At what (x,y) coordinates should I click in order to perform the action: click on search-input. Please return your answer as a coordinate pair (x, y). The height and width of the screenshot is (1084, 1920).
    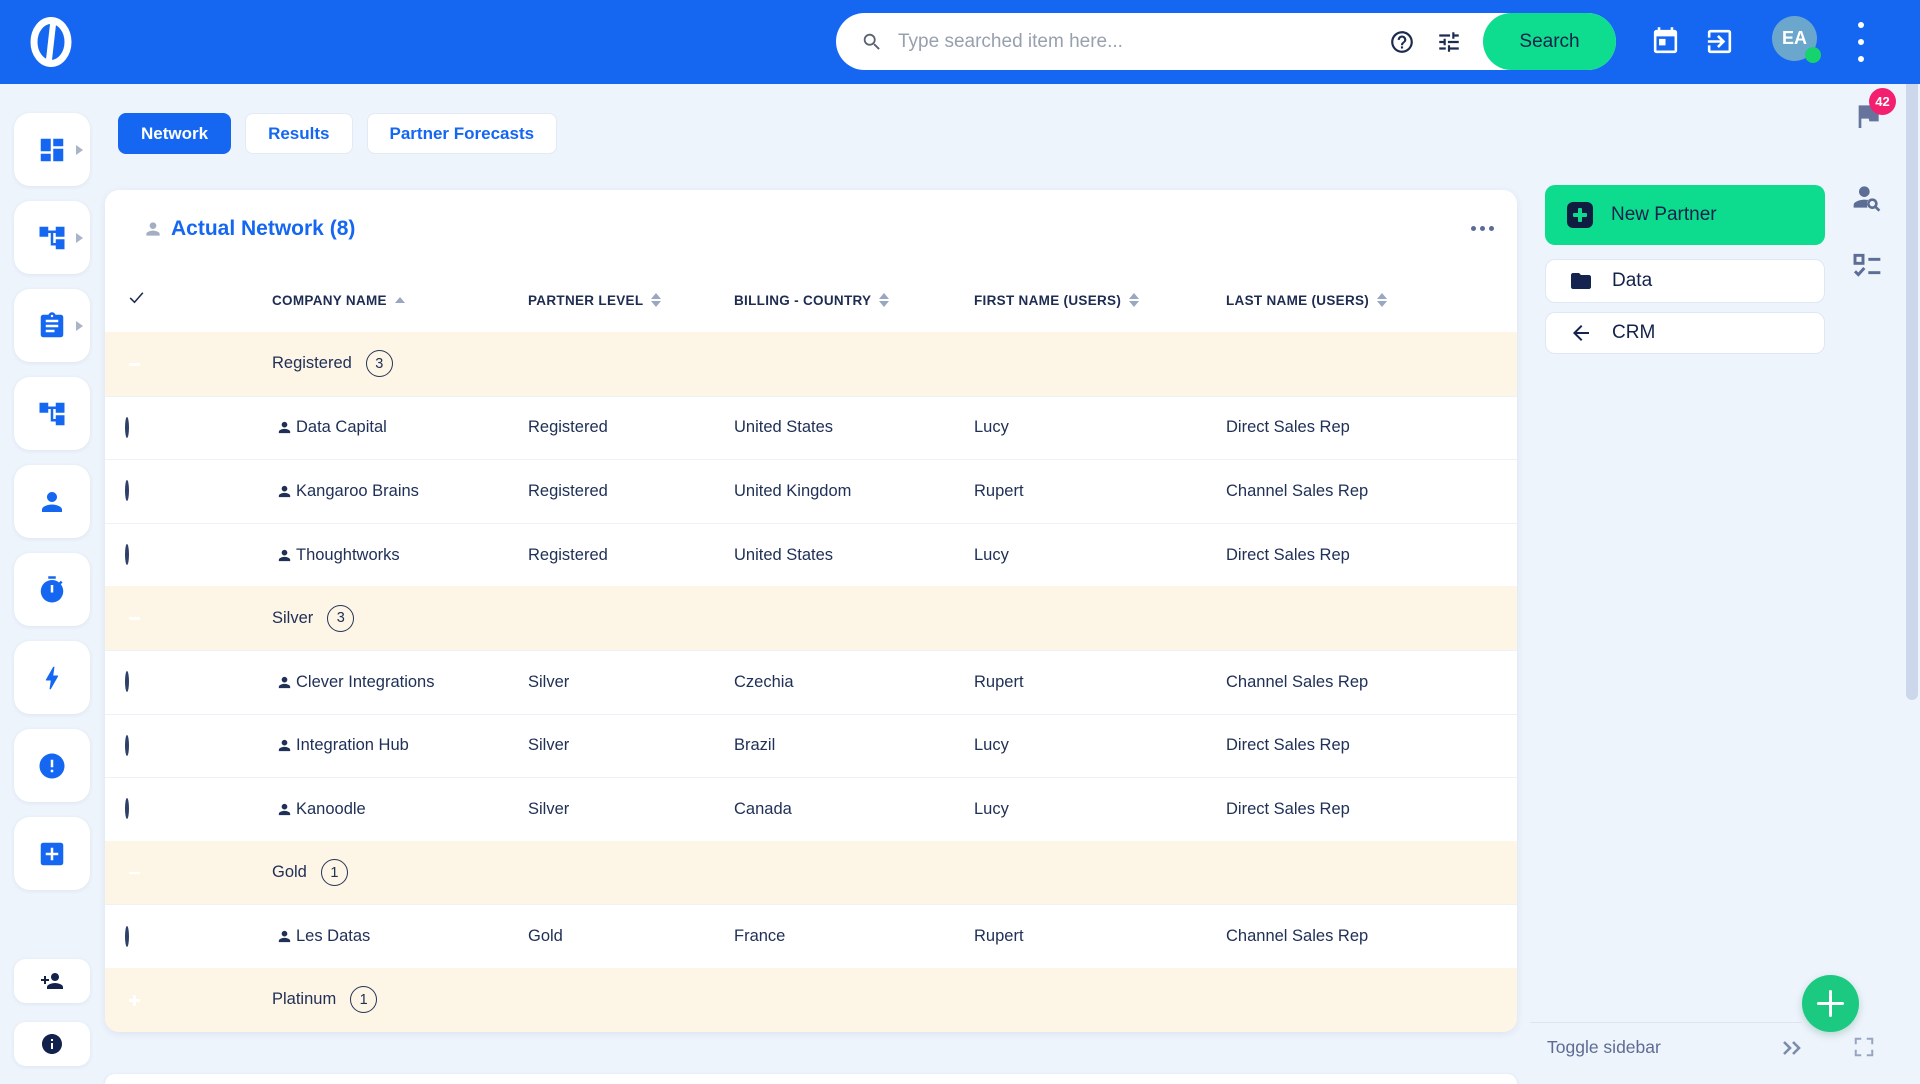
    Looking at the image, I should click on (1136, 41).